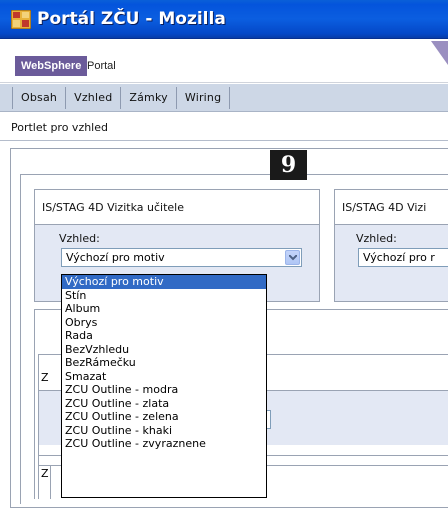  I want to click on portal-logo-text: Portal, so click(101, 66).